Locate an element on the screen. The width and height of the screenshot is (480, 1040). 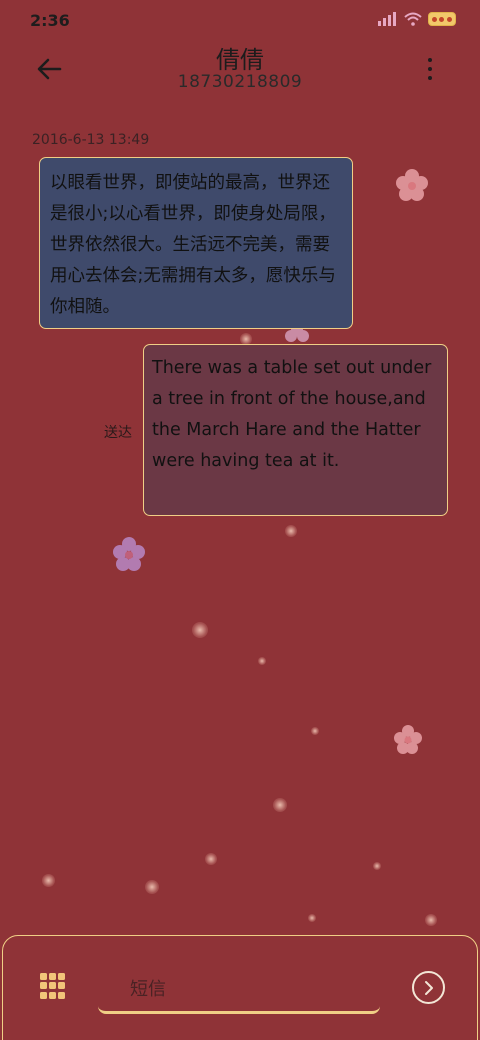
send-chevron-icon is located at coordinates (428, 987).